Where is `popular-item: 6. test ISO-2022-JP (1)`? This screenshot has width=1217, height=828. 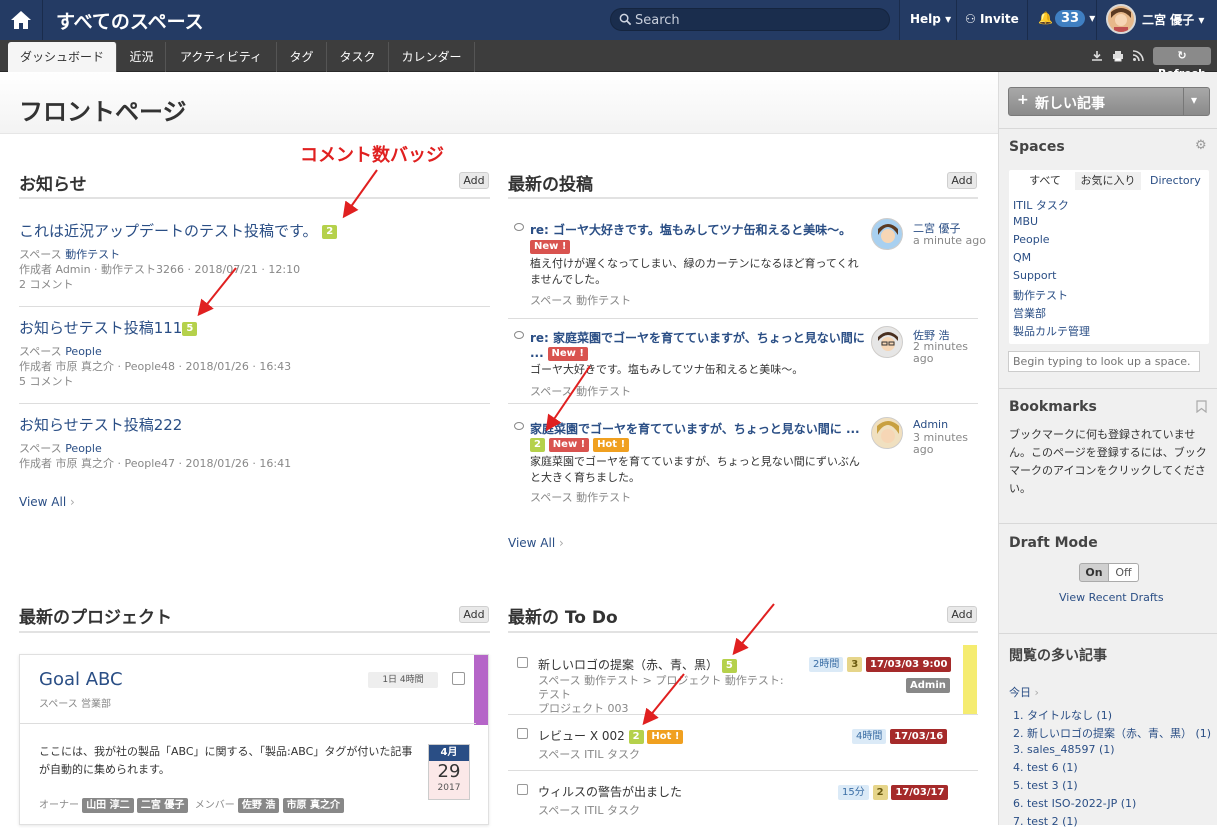
popular-item: 6. test ISO-2022-JP (1) is located at coordinates (1074, 803).